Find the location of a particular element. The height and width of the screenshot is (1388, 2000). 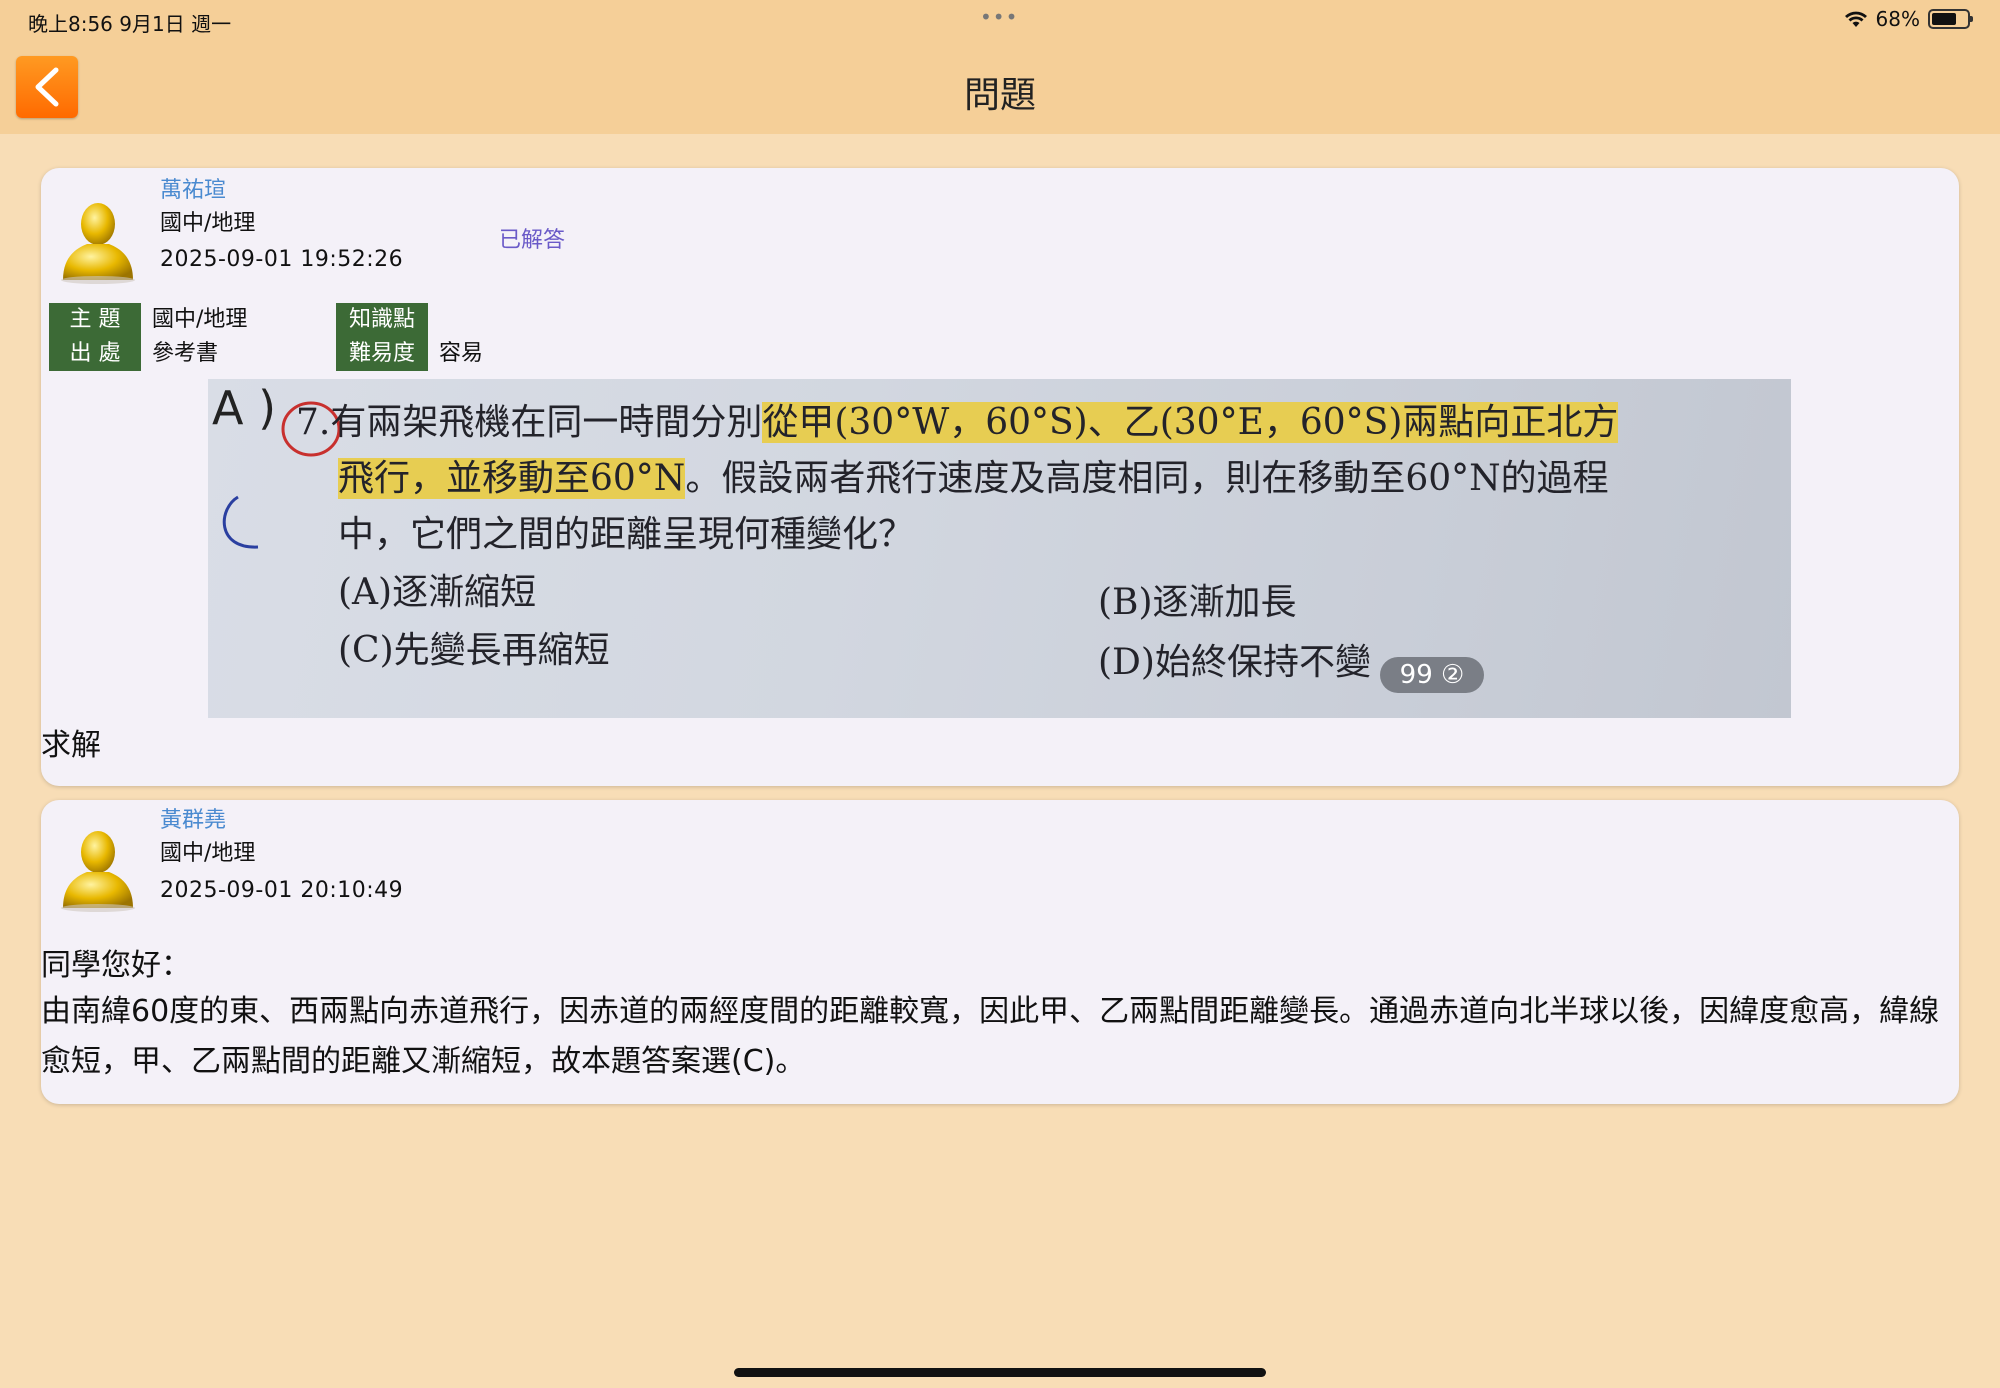

page-badge: 99 ② is located at coordinates (1432, 675).